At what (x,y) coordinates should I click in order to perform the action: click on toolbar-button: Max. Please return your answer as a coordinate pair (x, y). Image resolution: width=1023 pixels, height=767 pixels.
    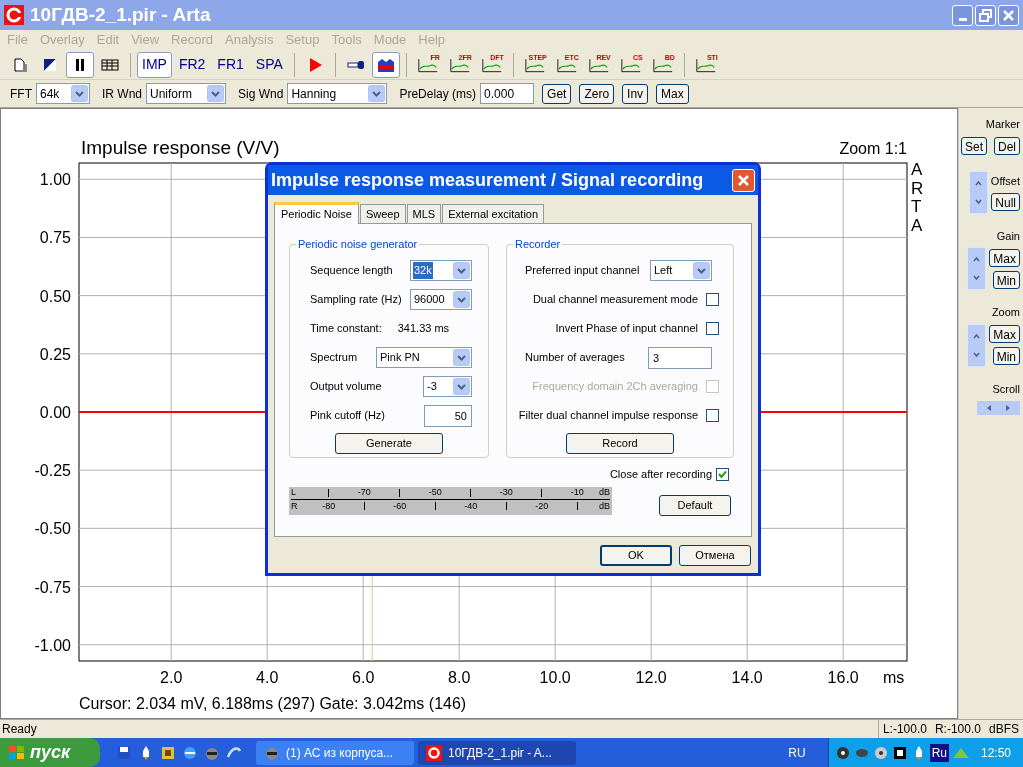
    Looking at the image, I should click on (672, 93).